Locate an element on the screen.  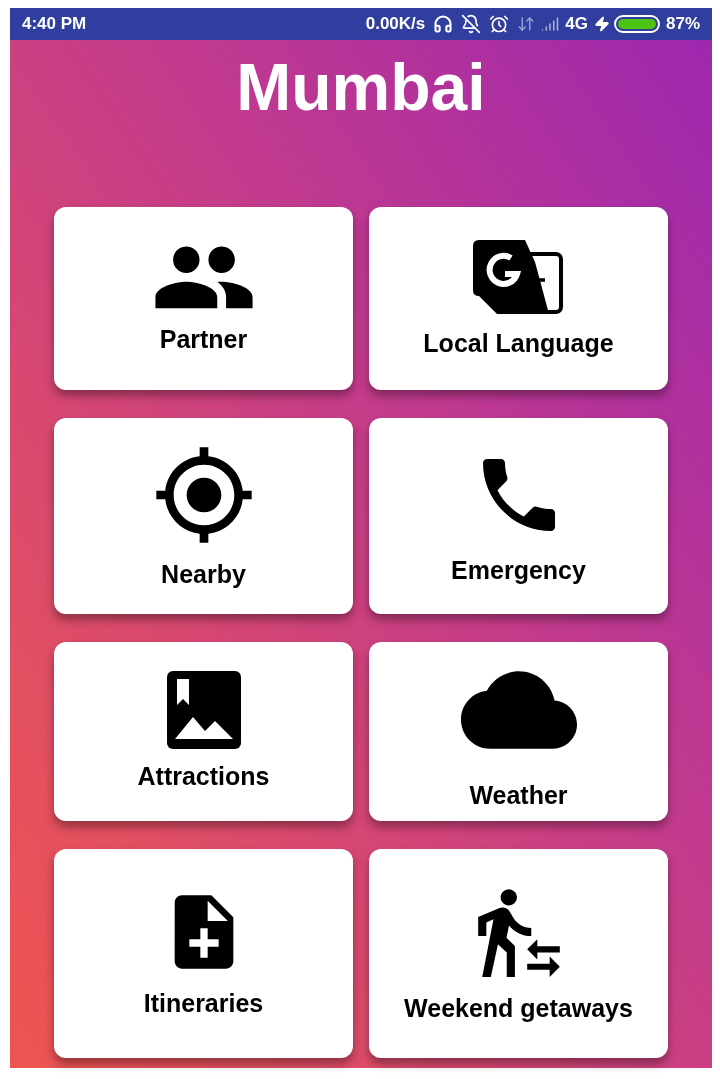
alarm-clock-icon is located at coordinates (499, 24).